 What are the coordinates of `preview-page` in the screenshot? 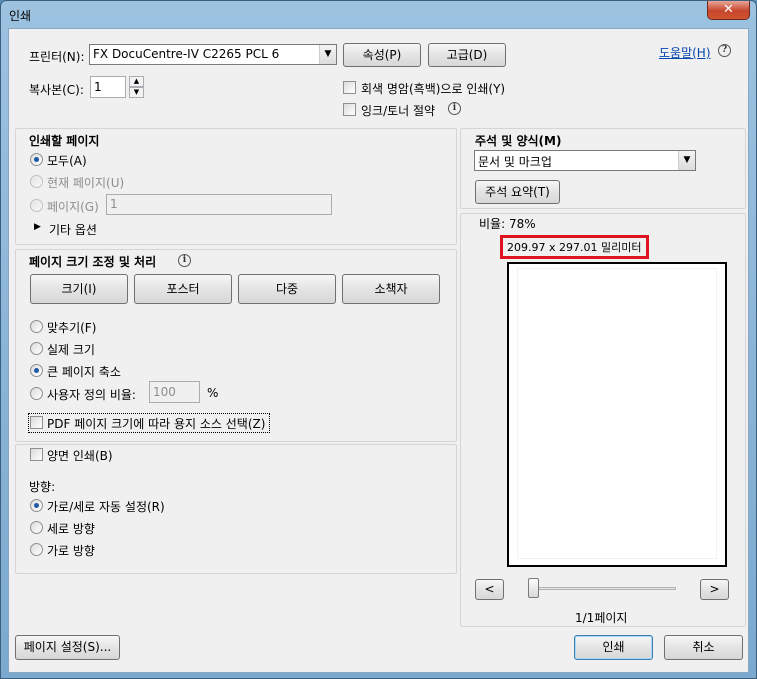 It's located at (617, 414).